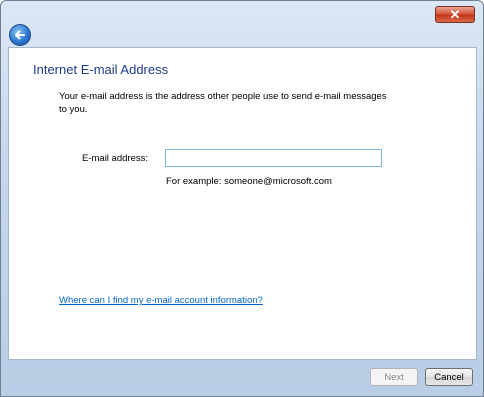 Image resolution: width=484 pixels, height=397 pixels. I want to click on email-label: E-mail address:, so click(115, 158).